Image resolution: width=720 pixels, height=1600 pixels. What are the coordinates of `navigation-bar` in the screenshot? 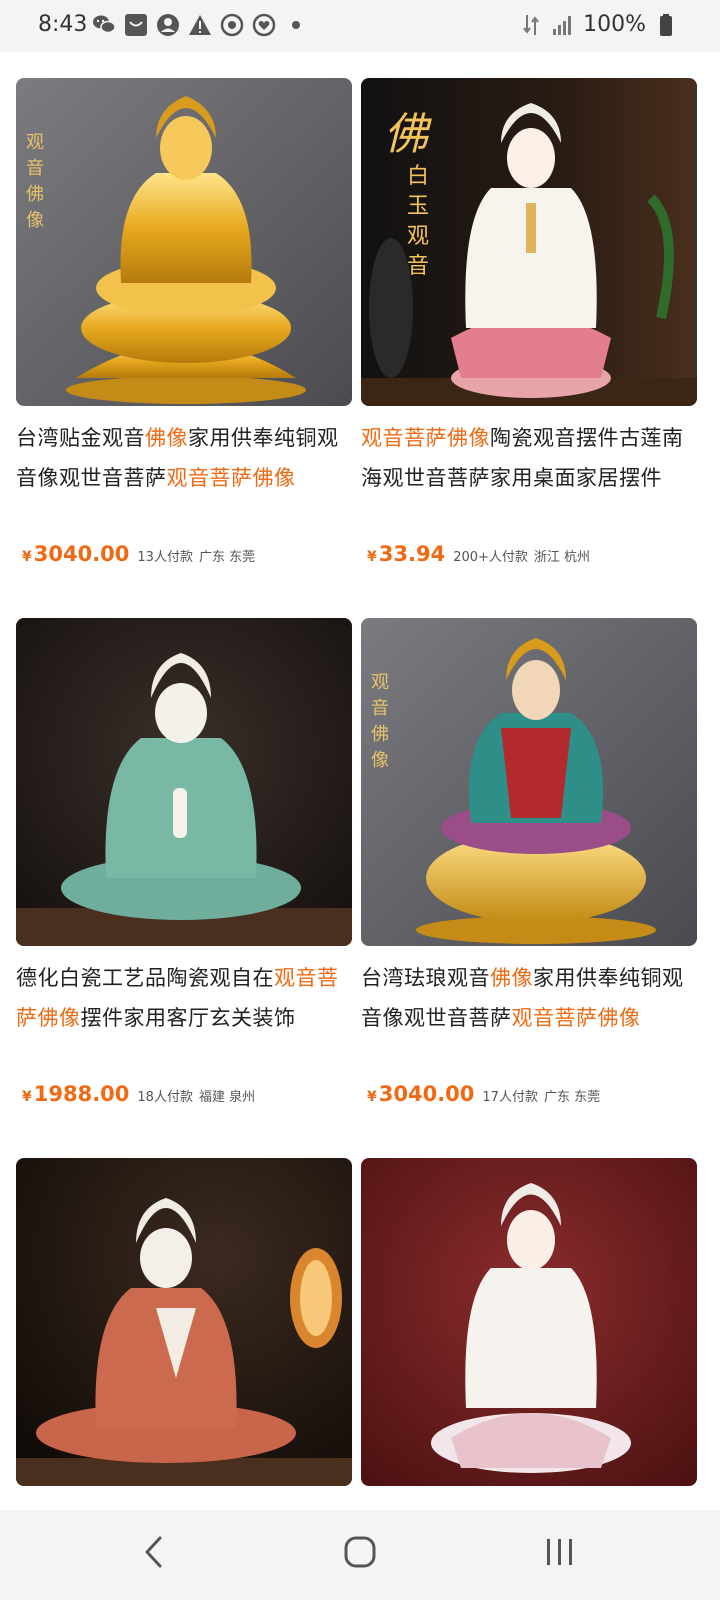 It's located at (360, 1555).